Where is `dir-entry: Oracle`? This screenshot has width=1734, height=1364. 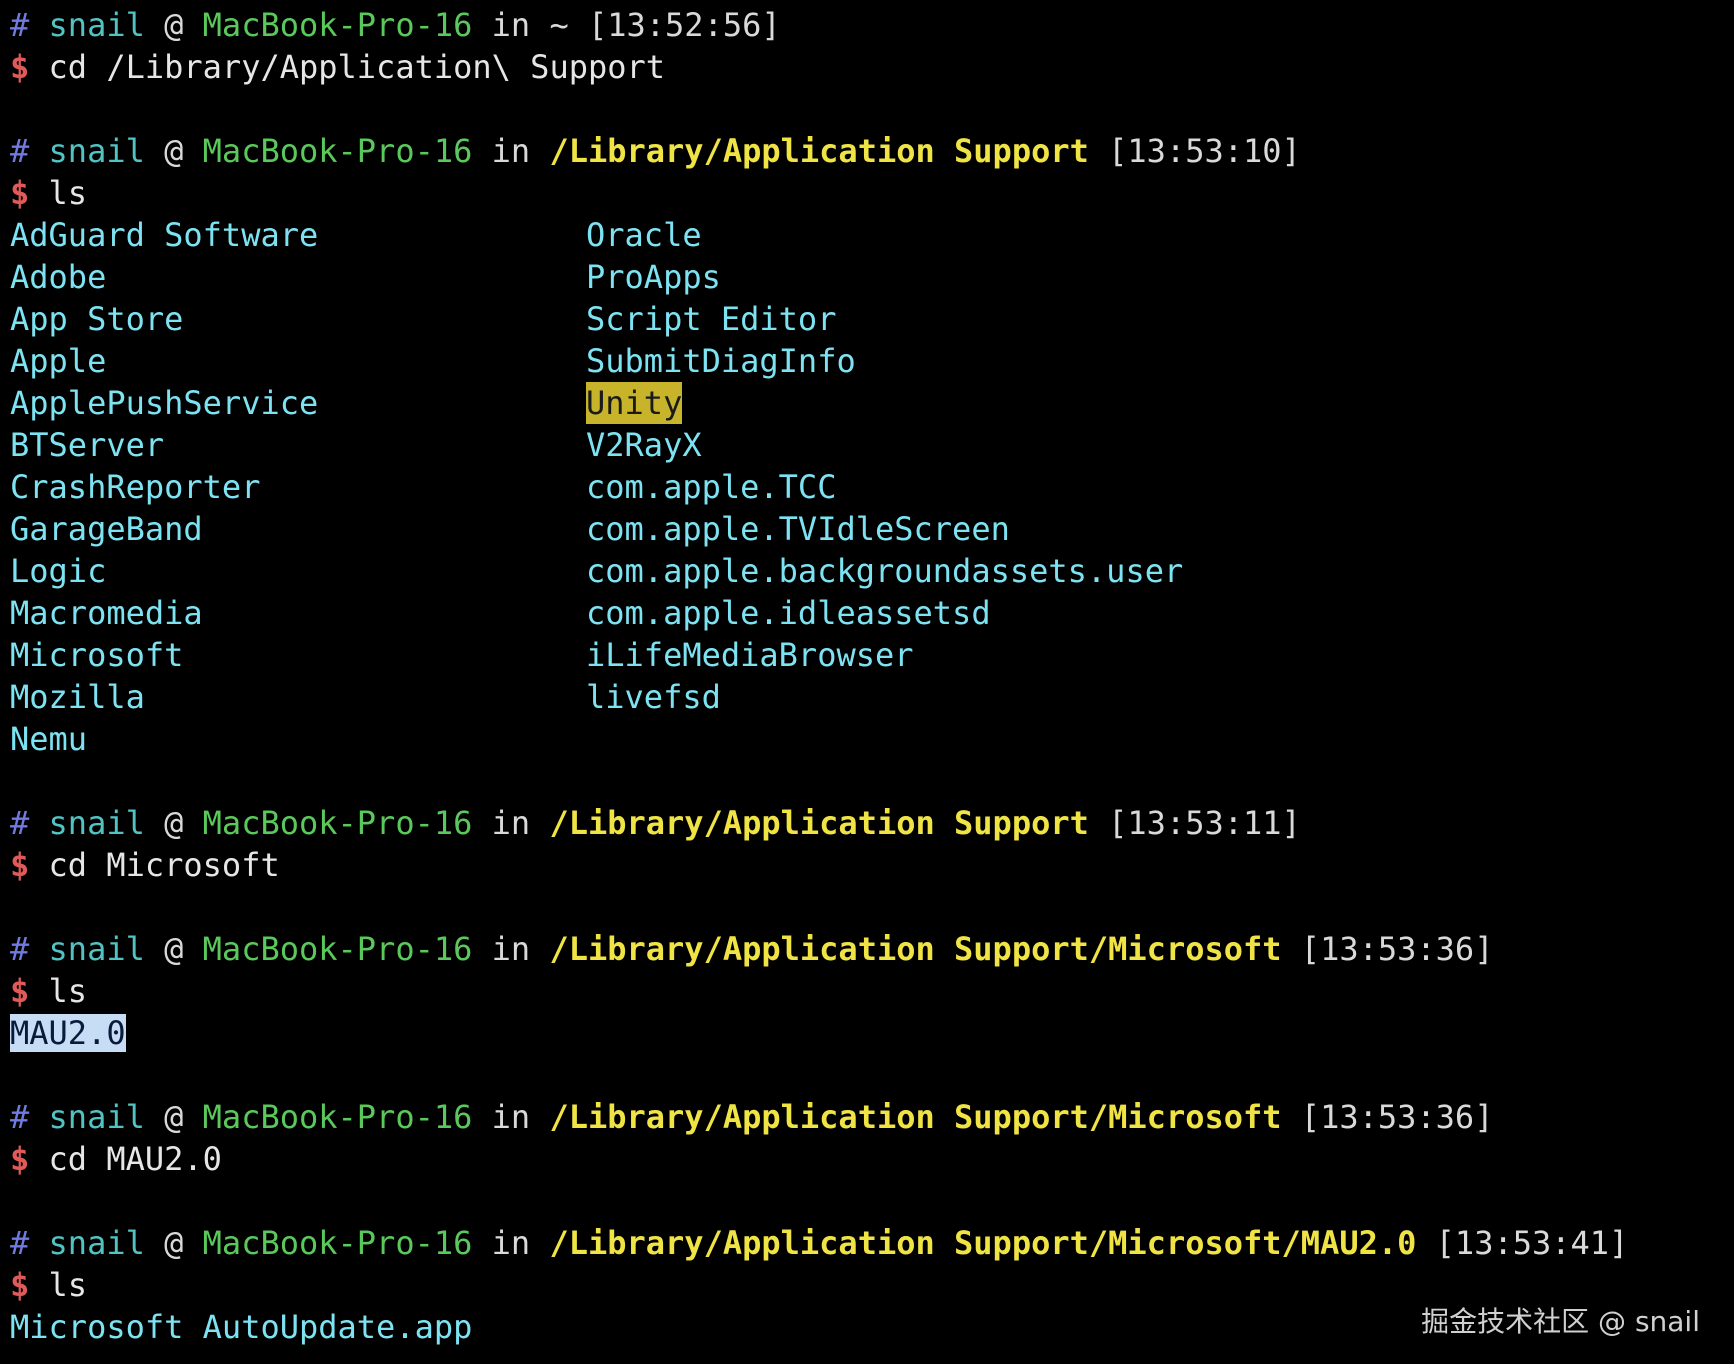
dir-entry: Oracle is located at coordinates (644, 235).